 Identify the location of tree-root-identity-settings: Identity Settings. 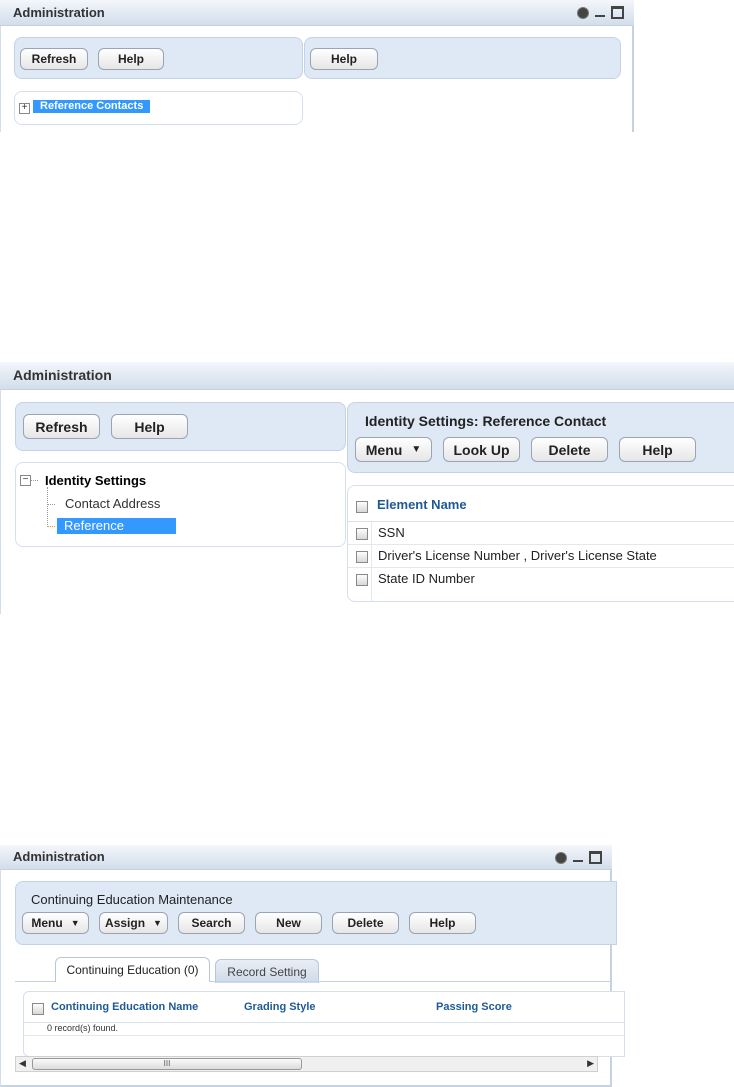
(95, 480).